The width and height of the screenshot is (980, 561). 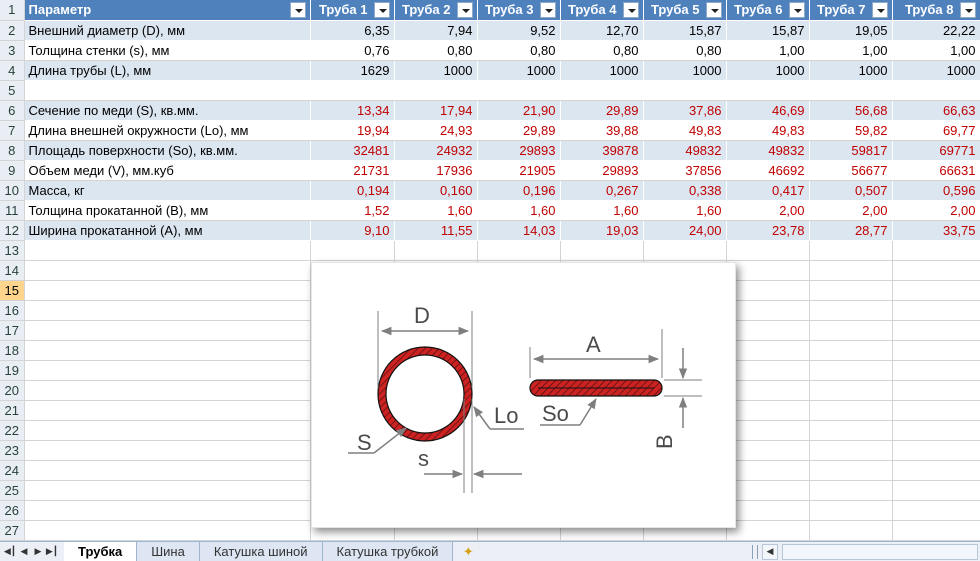 What do you see at coordinates (352, 30) in the screenshot?
I see `value-cell: 6,35` at bounding box center [352, 30].